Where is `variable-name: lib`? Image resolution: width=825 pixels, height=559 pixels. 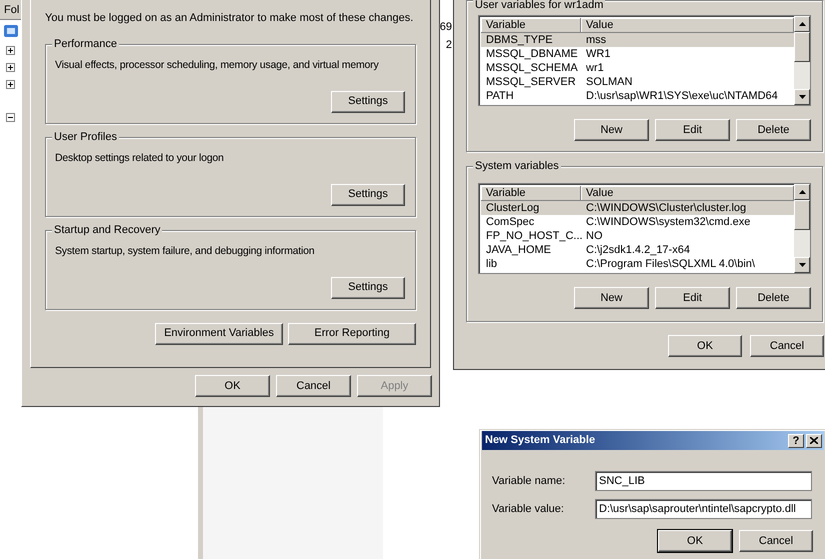
variable-name: lib is located at coordinates (491, 264).